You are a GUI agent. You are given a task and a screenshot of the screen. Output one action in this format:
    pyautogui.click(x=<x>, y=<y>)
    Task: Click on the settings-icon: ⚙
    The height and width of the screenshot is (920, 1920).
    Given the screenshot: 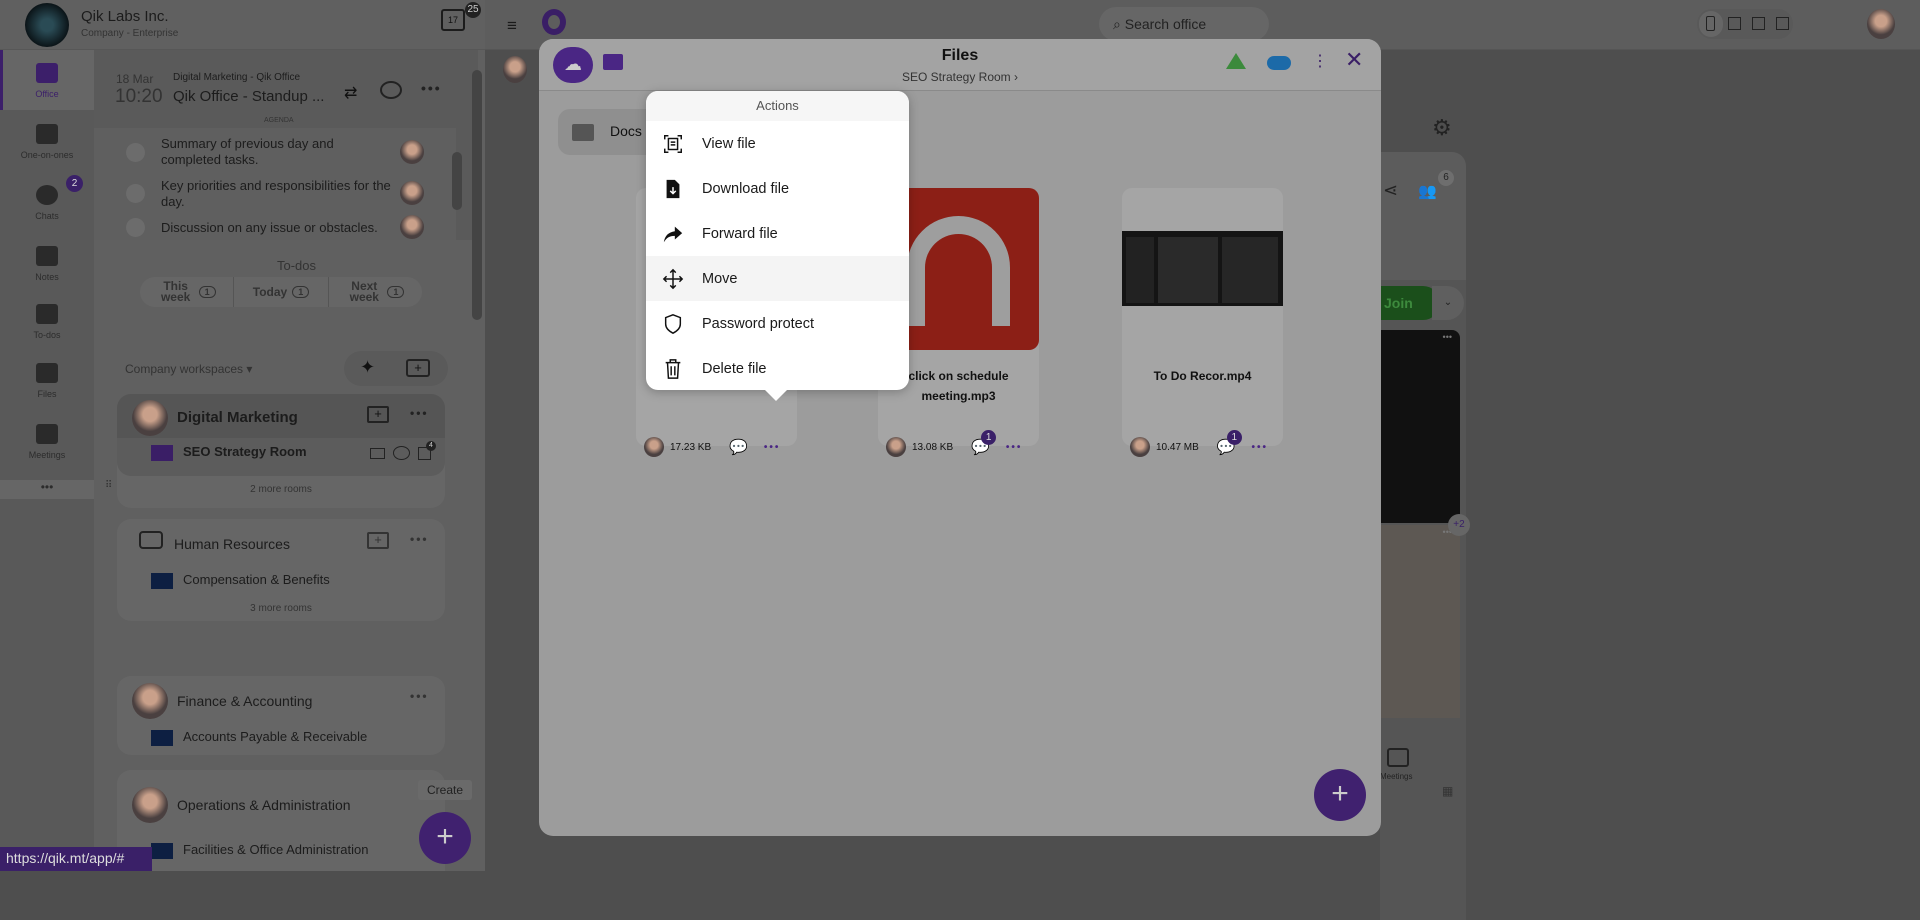 What is the action you would take?
    pyautogui.click(x=1442, y=128)
    